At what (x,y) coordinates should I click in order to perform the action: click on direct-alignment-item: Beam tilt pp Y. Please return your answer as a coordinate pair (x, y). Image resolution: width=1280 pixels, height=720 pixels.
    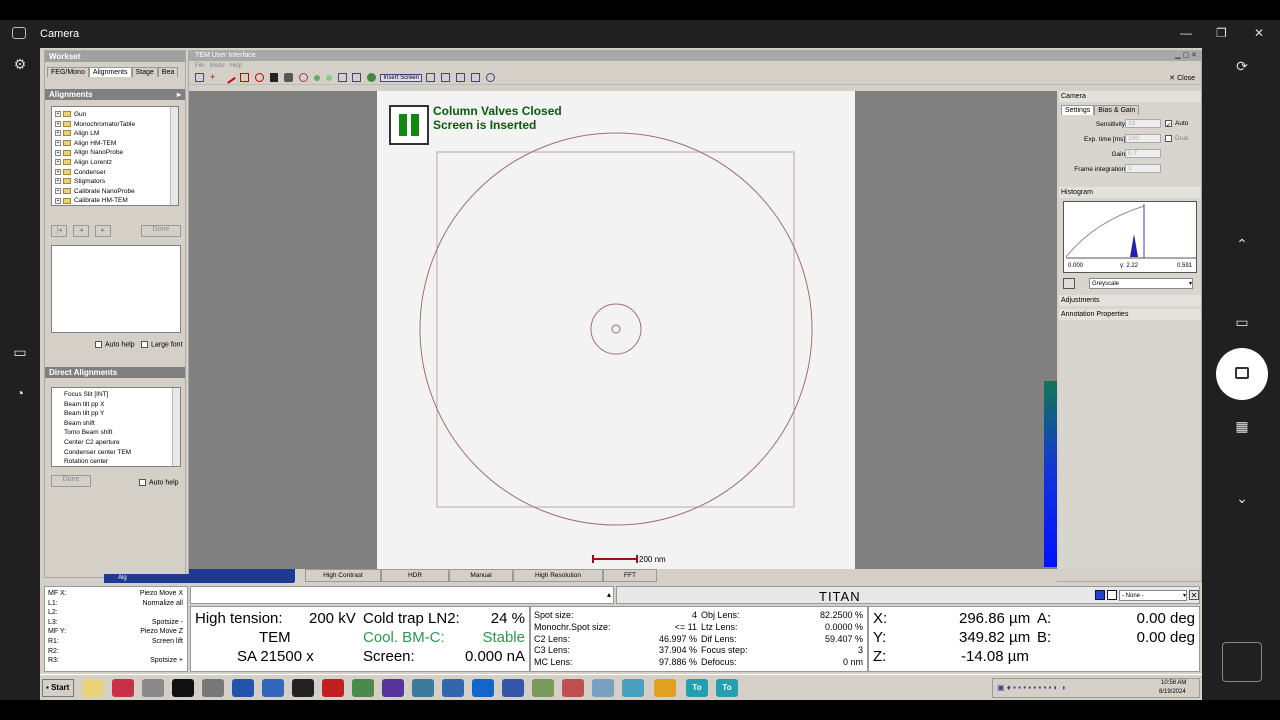
    Looking at the image, I should click on (120, 414).